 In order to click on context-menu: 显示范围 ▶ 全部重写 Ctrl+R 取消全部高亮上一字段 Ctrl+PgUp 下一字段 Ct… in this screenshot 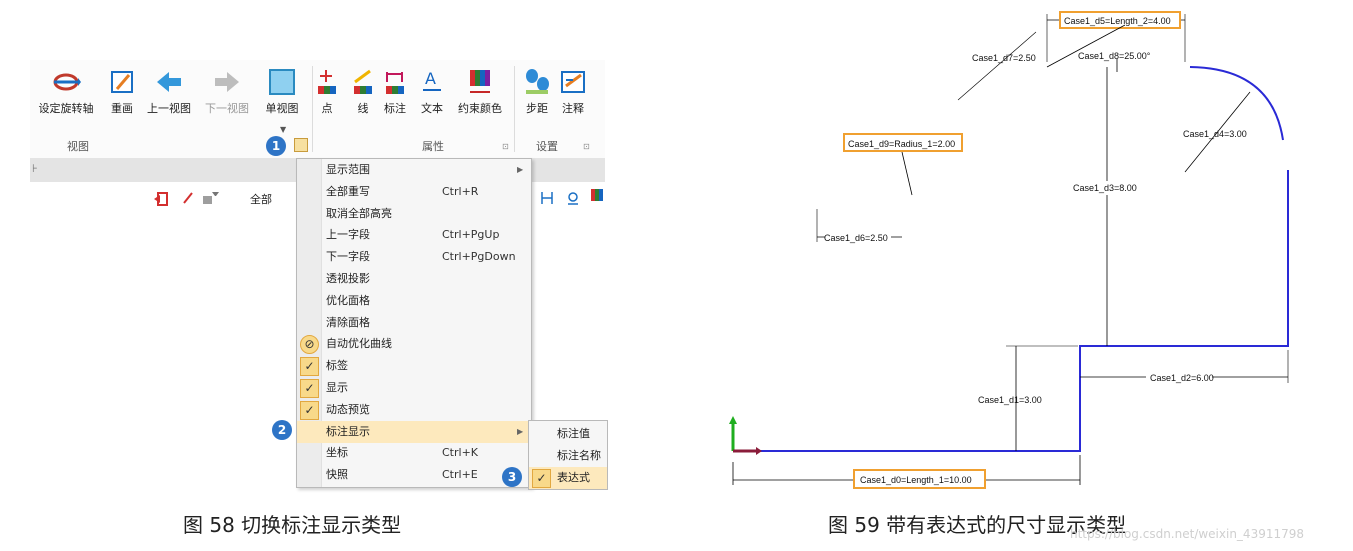, I will do `click(414, 323)`.